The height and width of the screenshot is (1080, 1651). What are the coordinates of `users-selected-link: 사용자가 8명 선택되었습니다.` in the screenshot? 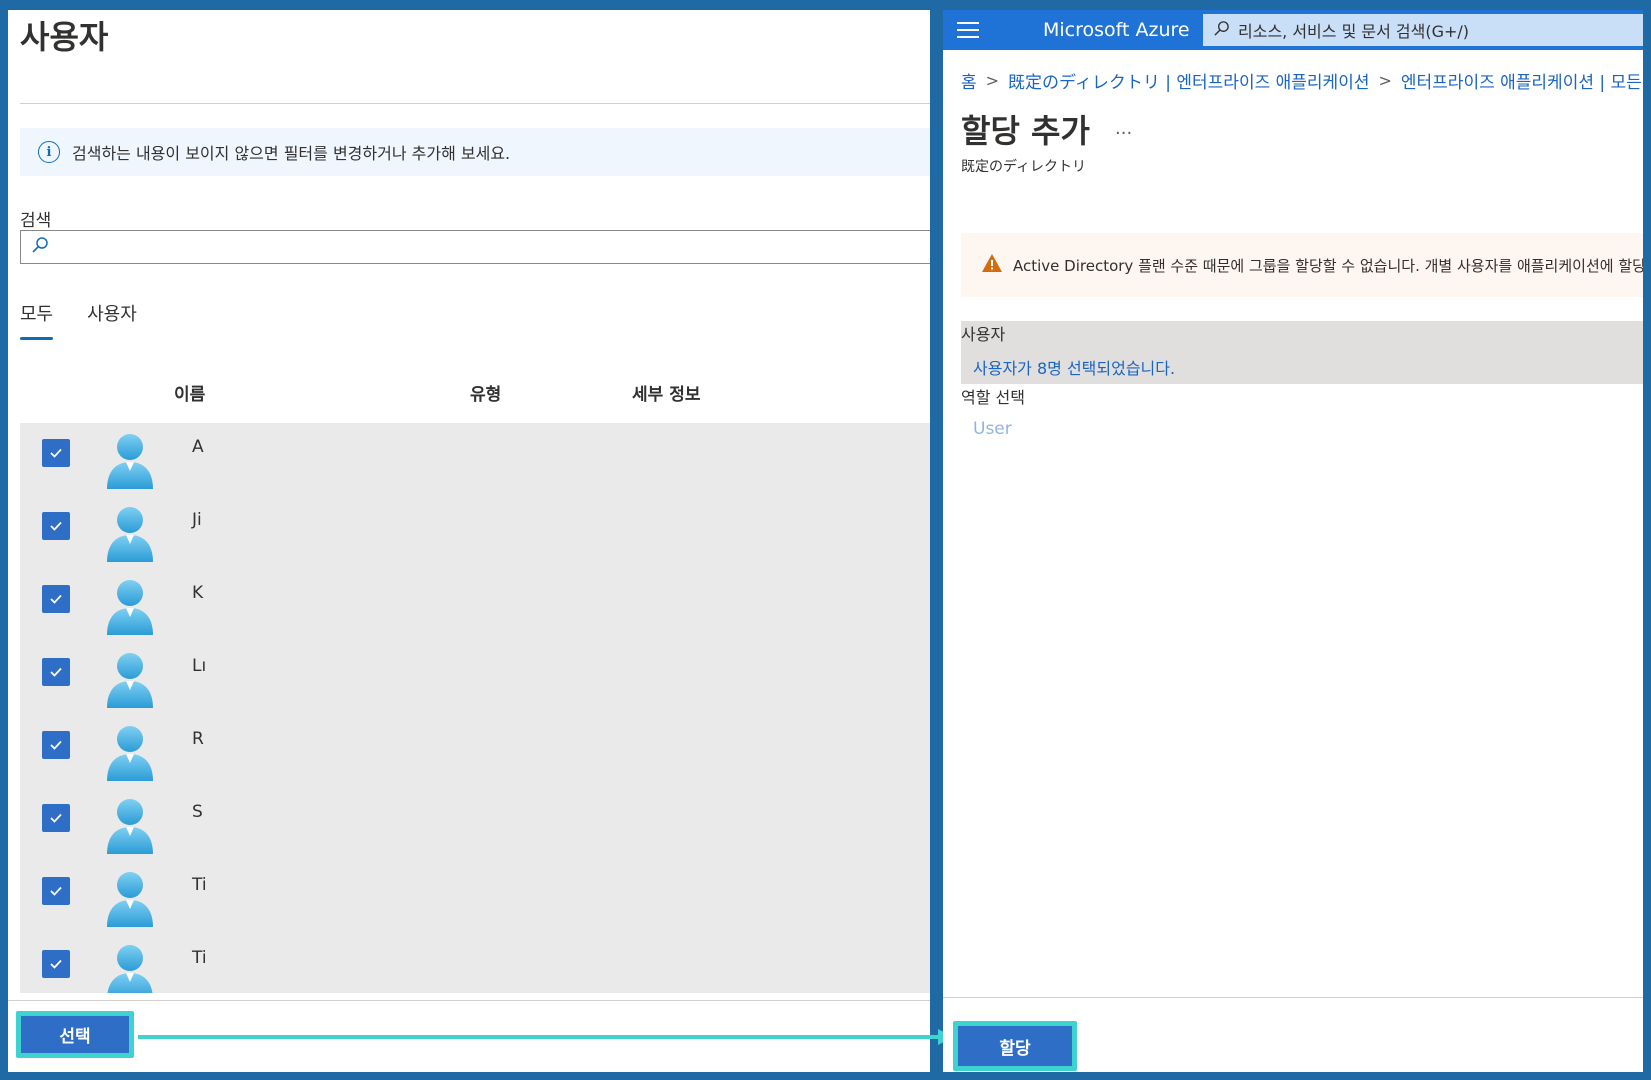 It's located at (1074, 367).